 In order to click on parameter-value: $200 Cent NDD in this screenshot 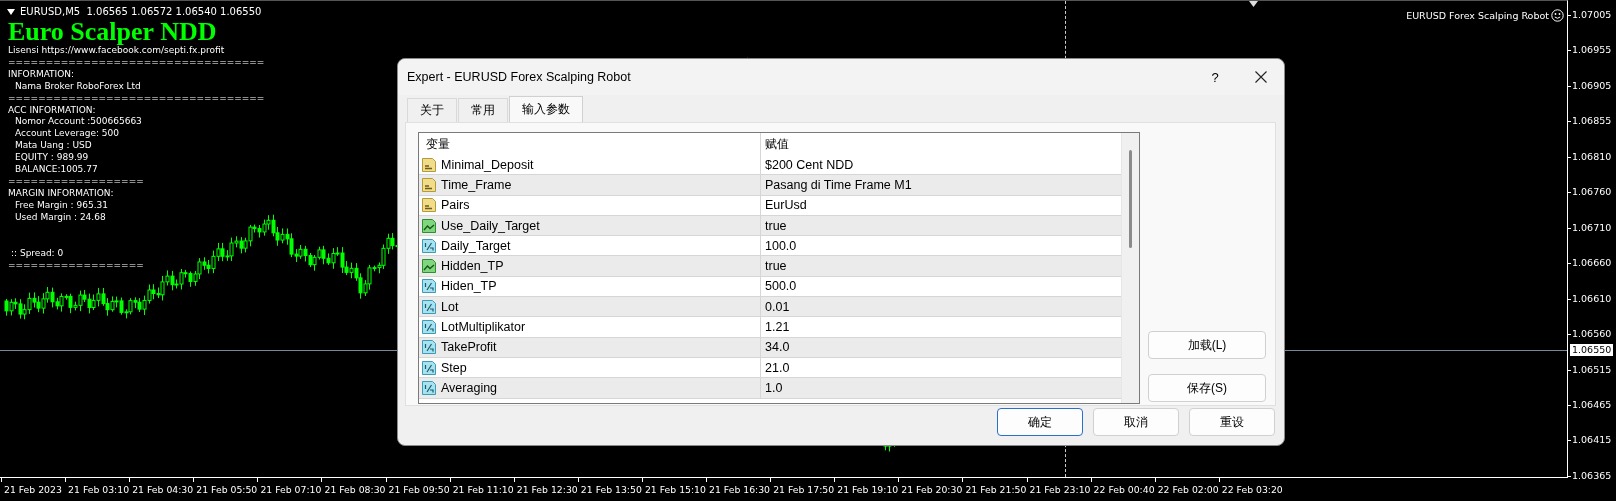, I will do `click(941, 164)`.